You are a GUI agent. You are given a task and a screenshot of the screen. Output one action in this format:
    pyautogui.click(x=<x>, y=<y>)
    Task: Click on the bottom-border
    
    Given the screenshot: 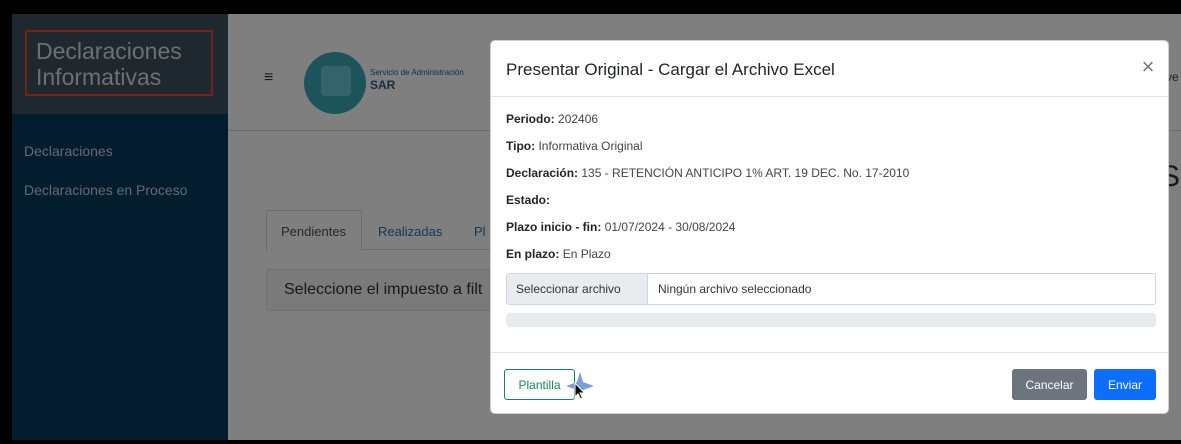 What is the action you would take?
    pyautogui.click(x=590, y=442)
    